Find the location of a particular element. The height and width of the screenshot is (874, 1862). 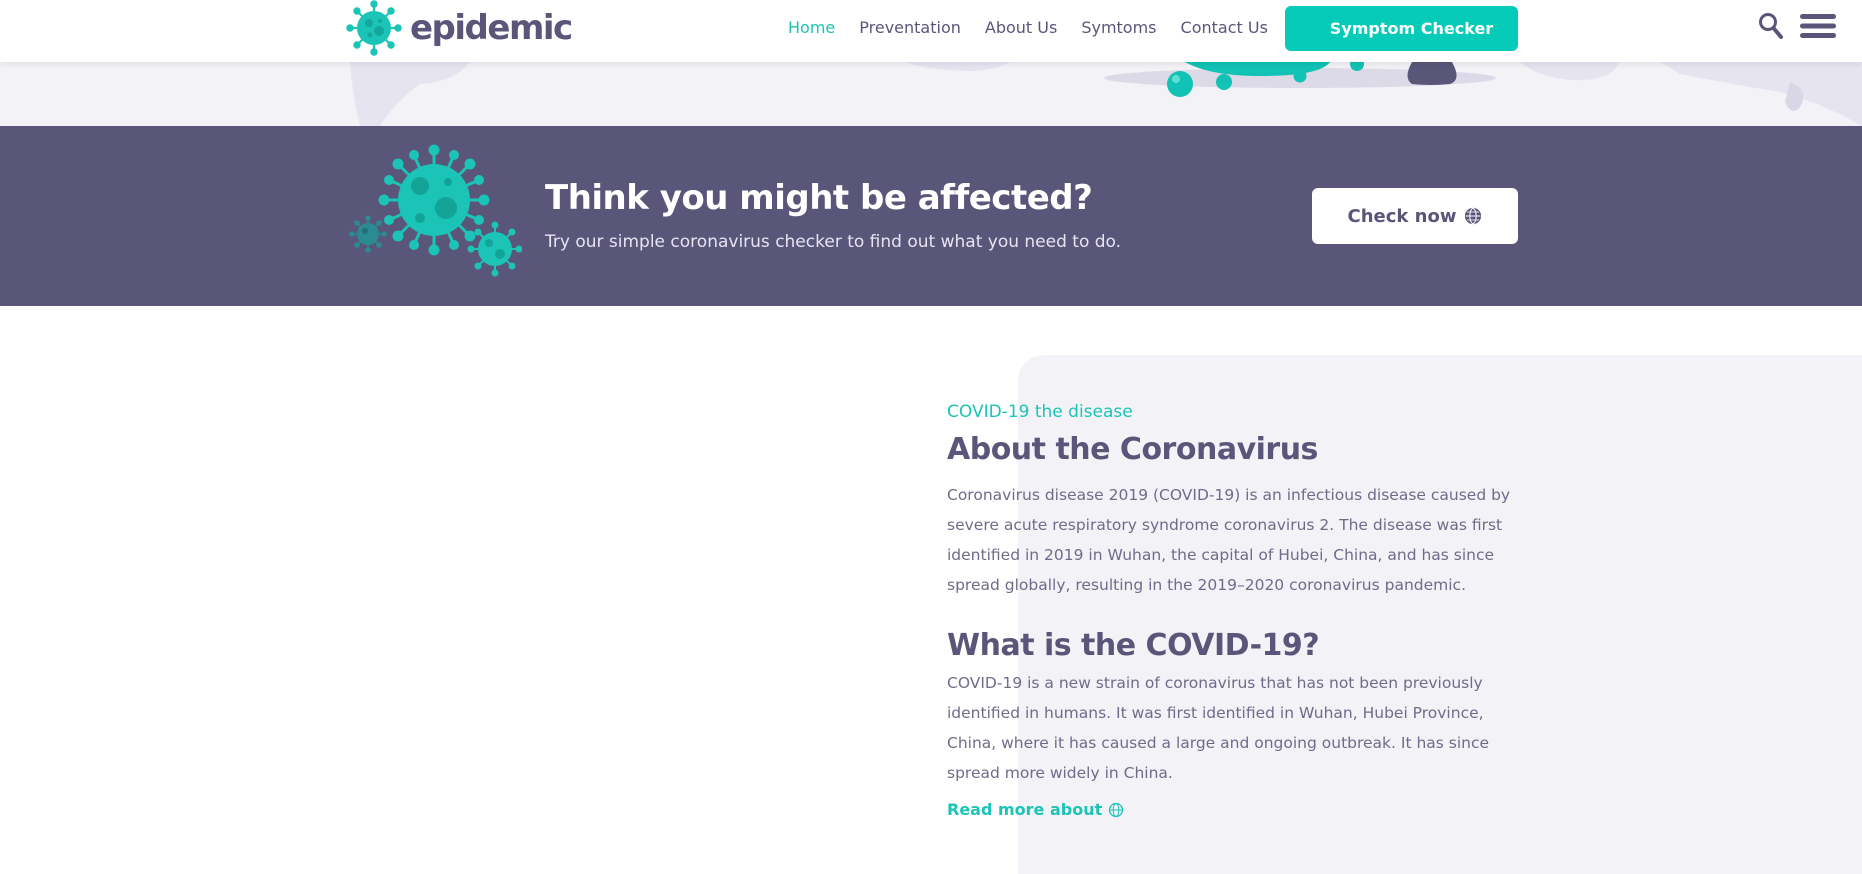

world-map-illustration is located at coordinates (1106, 94).